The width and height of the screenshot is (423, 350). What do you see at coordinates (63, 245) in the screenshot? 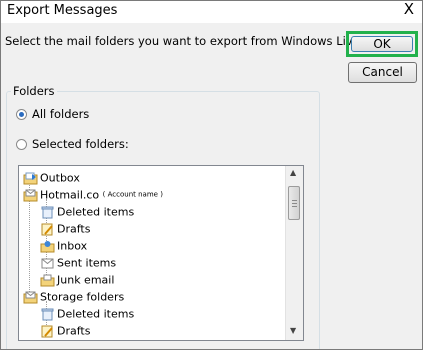
I see `tree-item-inbox: Inbox` at bounding box center [63, 245].